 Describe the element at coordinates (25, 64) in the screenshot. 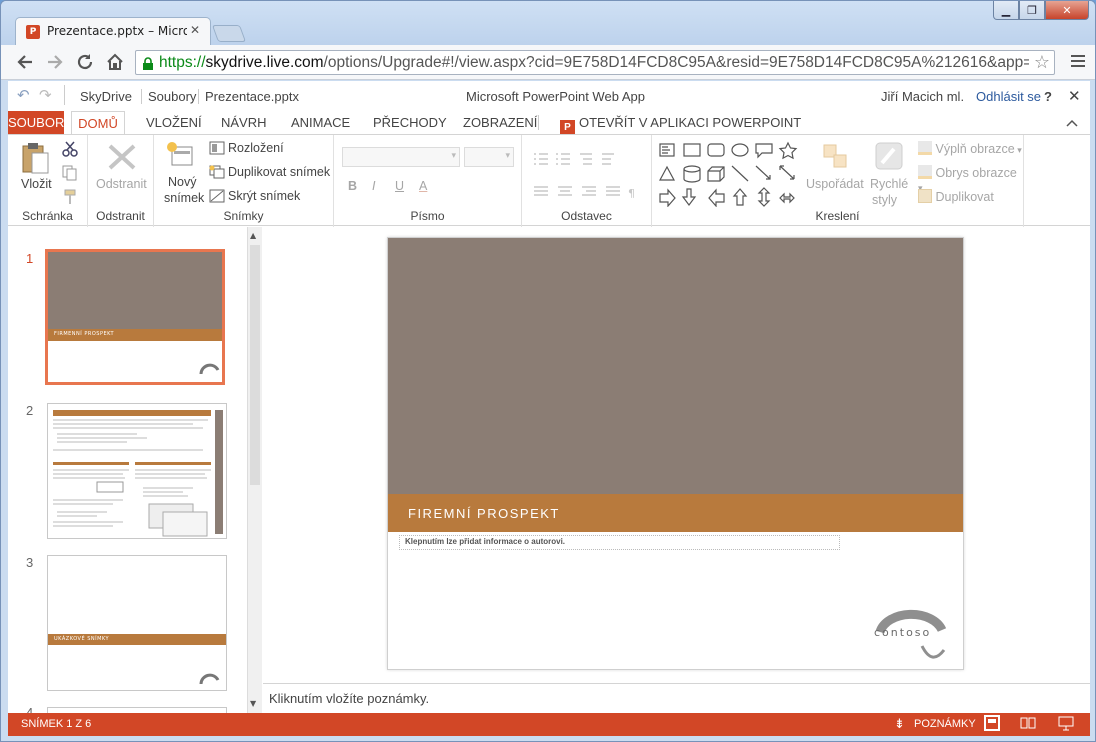

I see `back-icon` at that location.